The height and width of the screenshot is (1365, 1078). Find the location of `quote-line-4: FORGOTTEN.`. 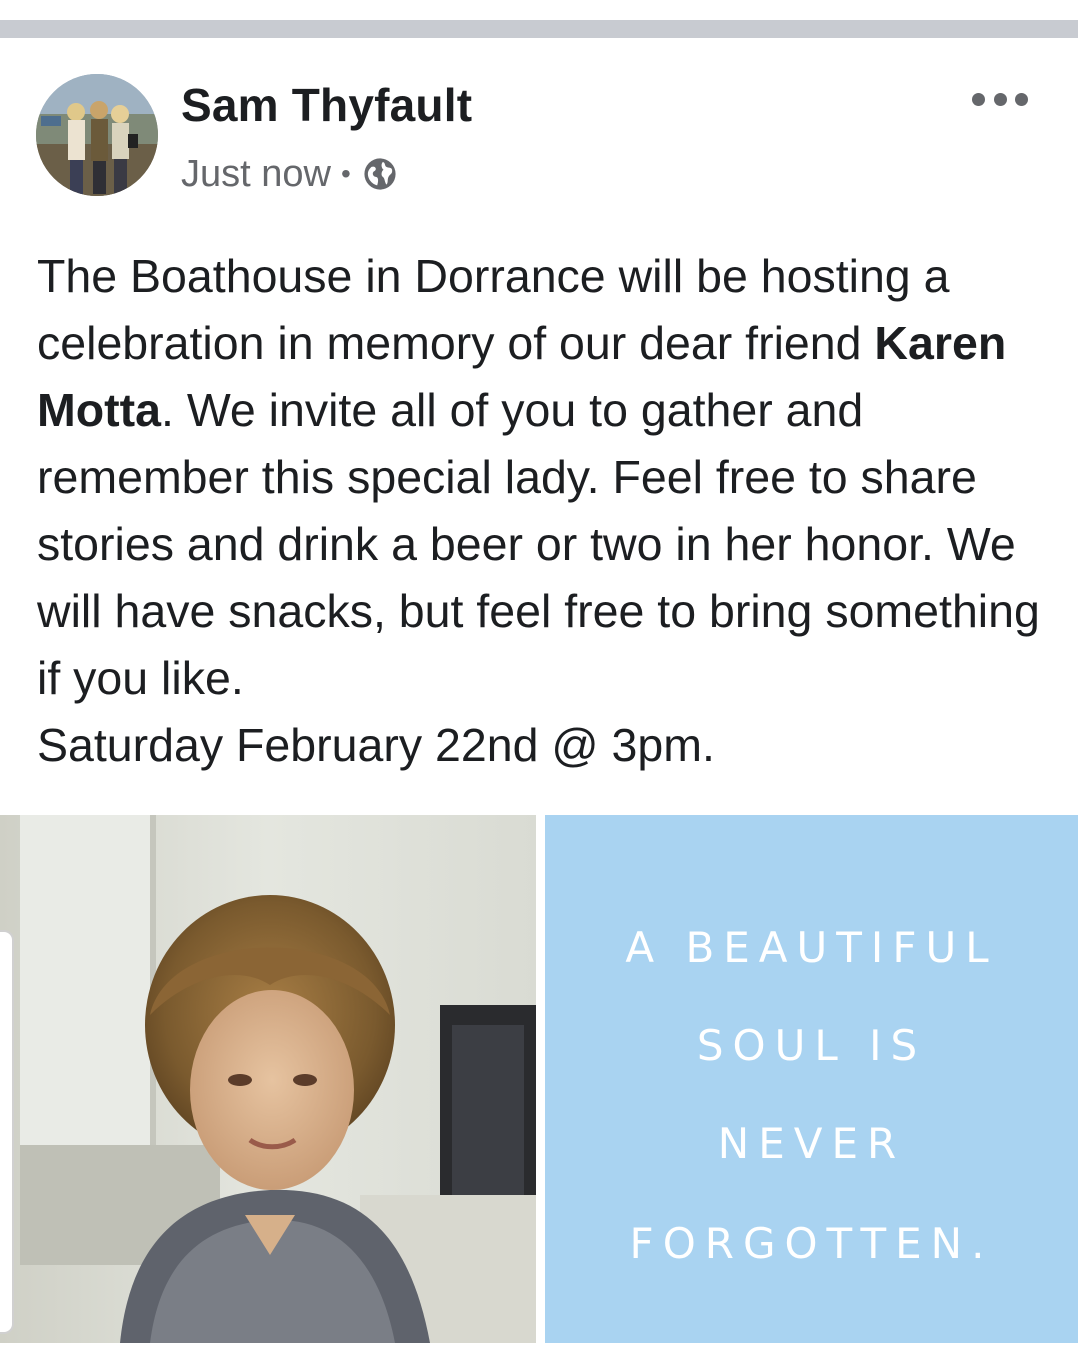

quote-line-4: FORGOTTEN. is located at coordinates (811, 1243).